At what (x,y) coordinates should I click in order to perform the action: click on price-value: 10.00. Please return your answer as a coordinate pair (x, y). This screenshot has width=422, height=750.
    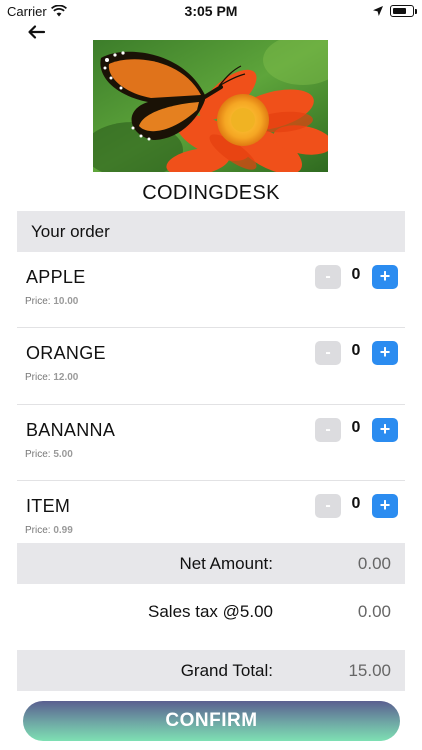
    Looking at the image, I should click on (66, 301).